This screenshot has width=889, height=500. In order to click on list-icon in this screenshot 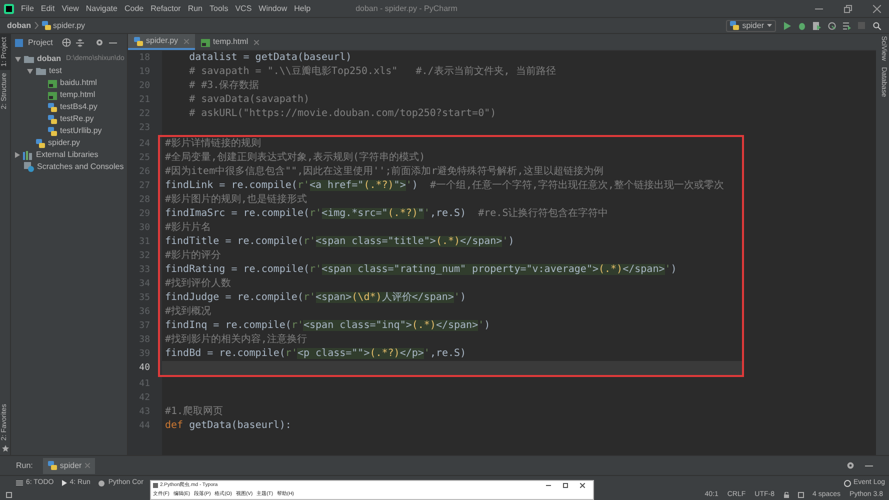, I will do `click(19, 483)`.